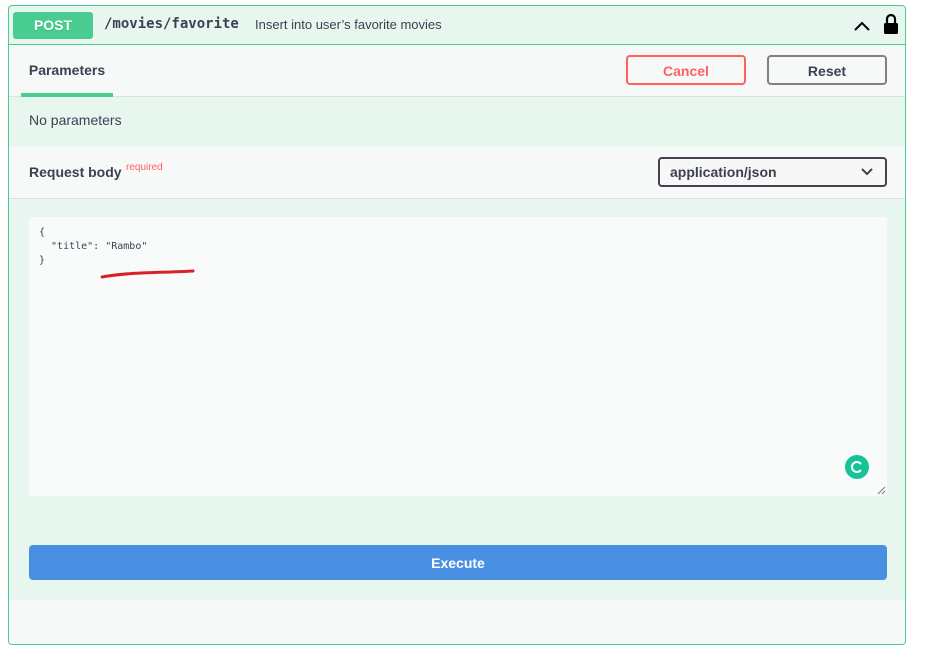 The image size is (927, 645). Describe the element at coordinates (67, 71) in the screenshot. I see `tab-parameters: Parameters` at that location.